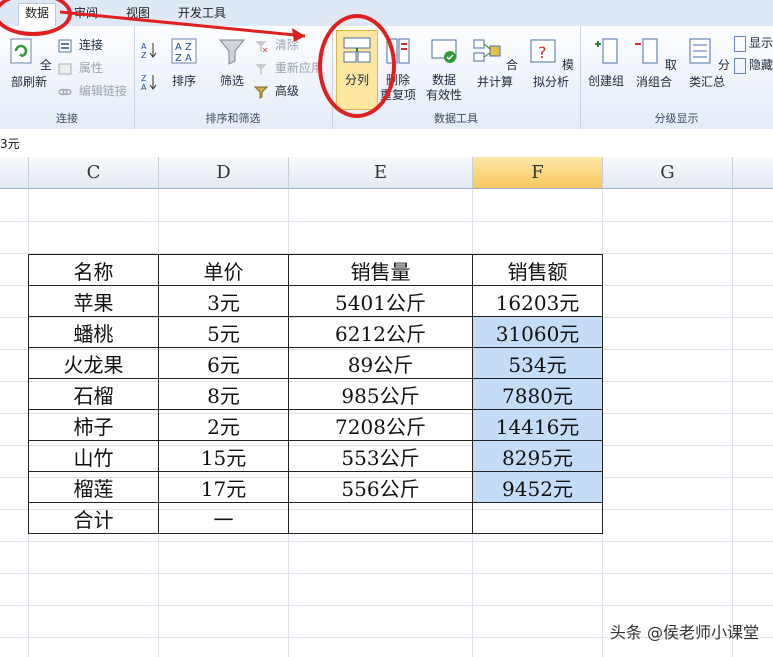 The image size is (773, 657). I want to click on table-cell: 6元, so click(223, 363).